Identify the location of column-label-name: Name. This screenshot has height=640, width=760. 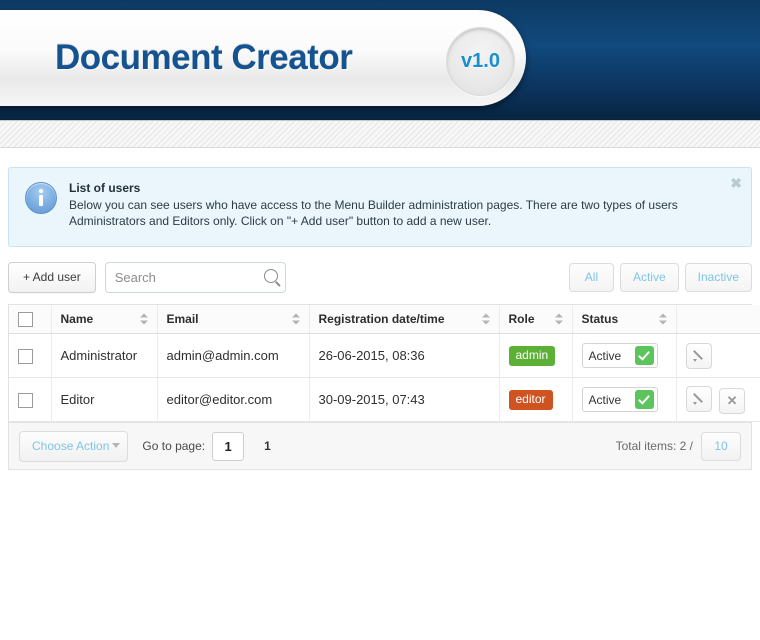
(77, 319).